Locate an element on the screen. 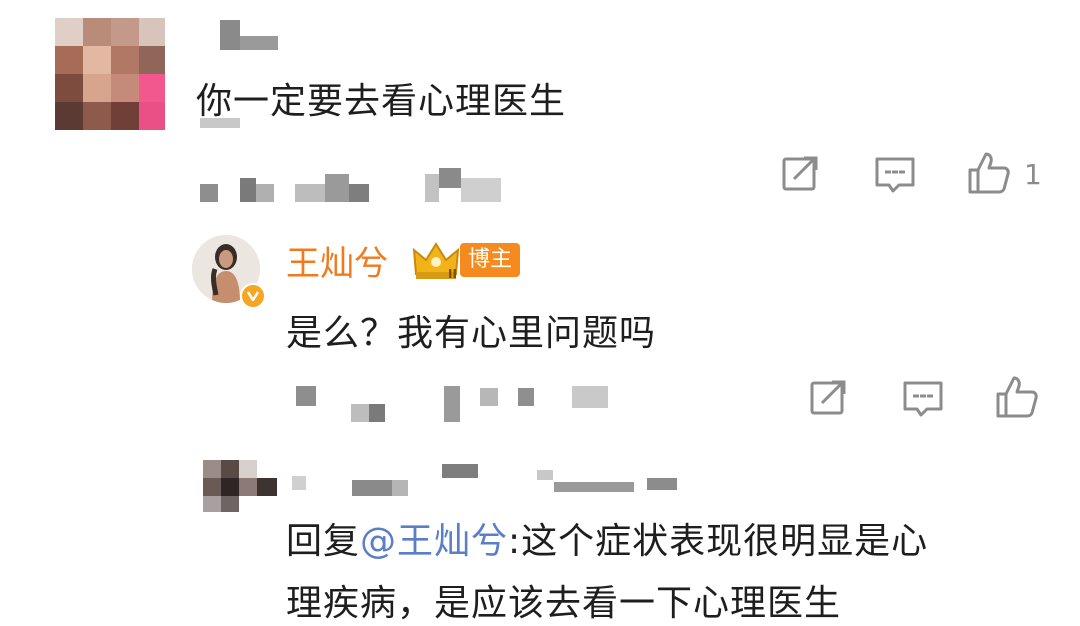 Image resolution: width=1080 pixels, height=626 pixels. crown-icon: II is located at coordinates (436, 261).